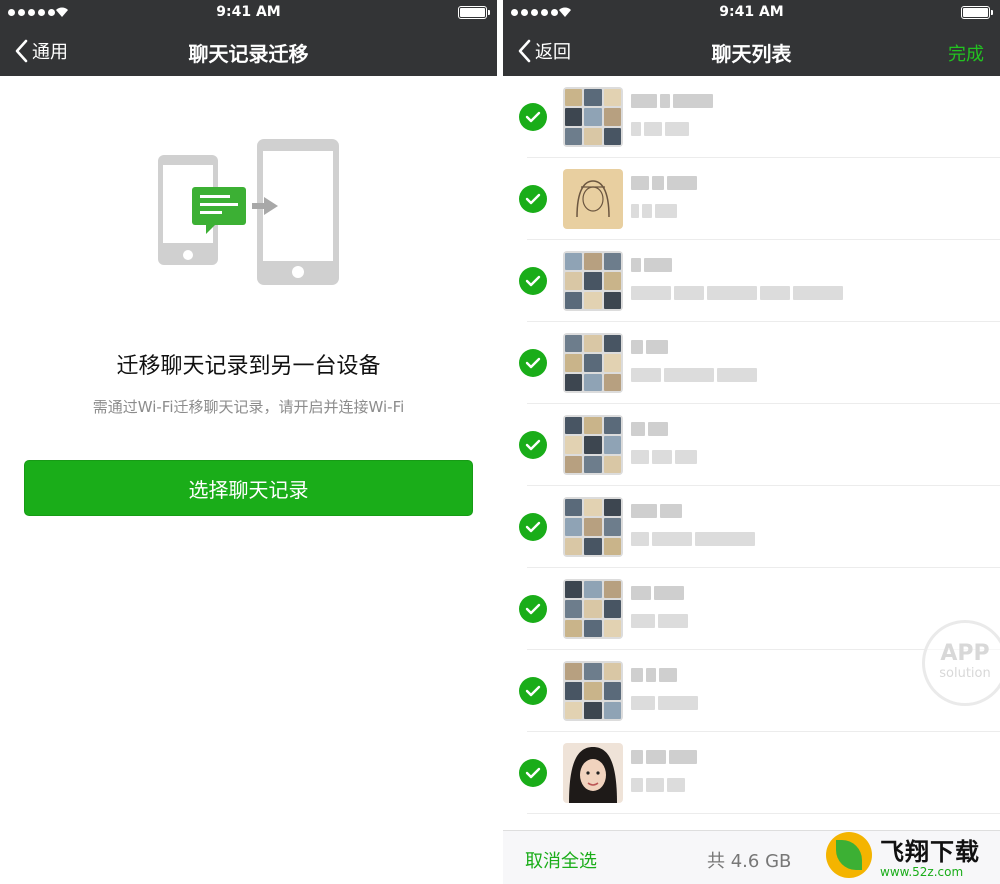 The height and width of the screenshot is (884, 1000). Describe the element at coordinates (561, 860) in the screenshot. I see `deselect-all-button: 取消全选` at that location.